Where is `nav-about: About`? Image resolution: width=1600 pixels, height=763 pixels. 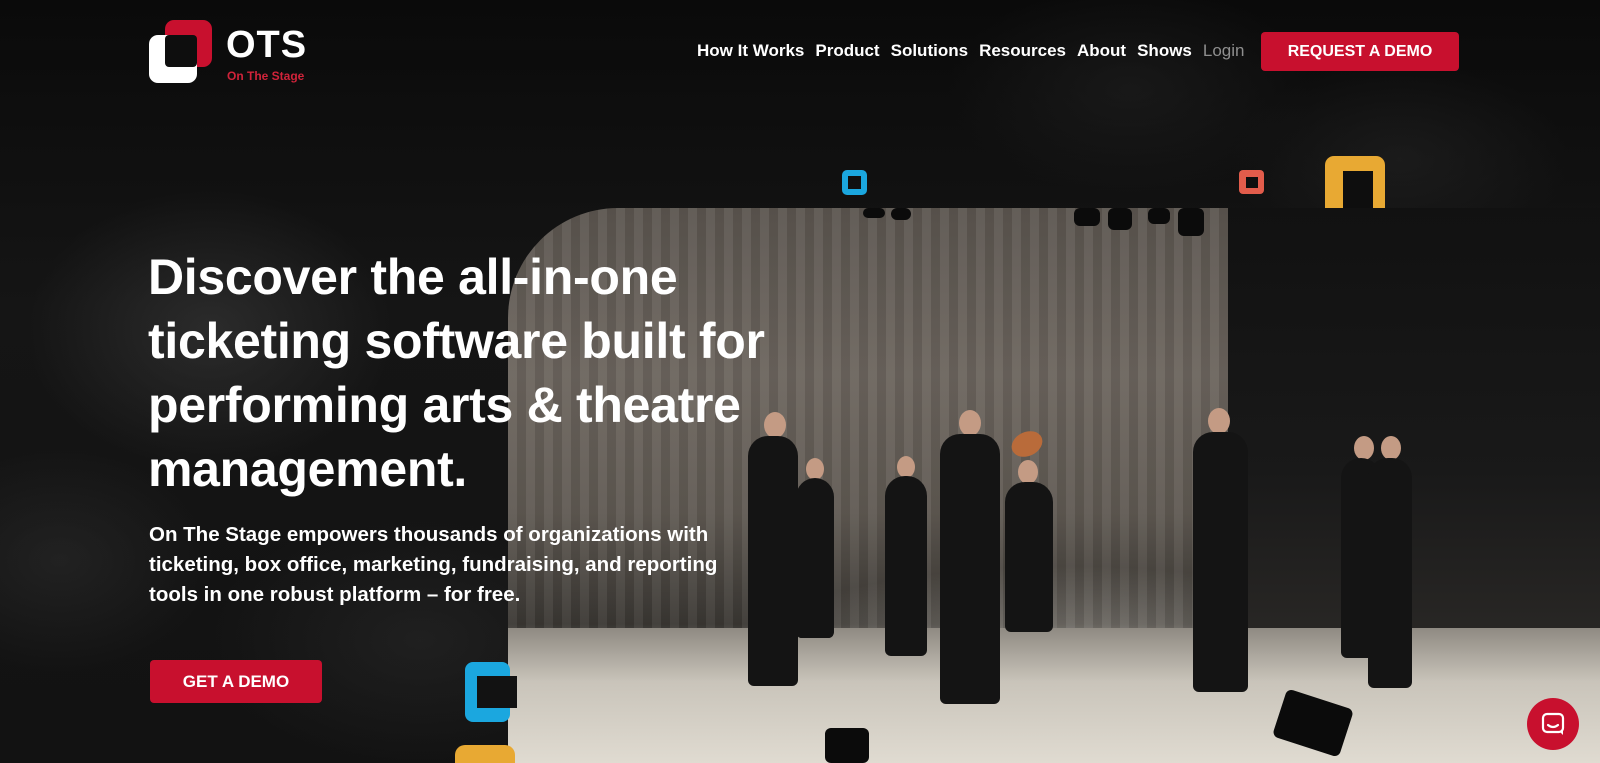 nav-about: About is located at coordinates (1101, 51).